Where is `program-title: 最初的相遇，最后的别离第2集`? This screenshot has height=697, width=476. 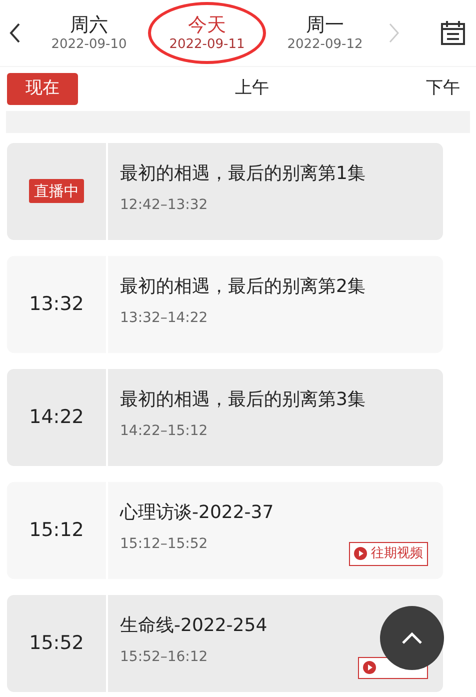 program-title: 最初的相遇，最后的别离第2集 is located at coordinates (243, 286).